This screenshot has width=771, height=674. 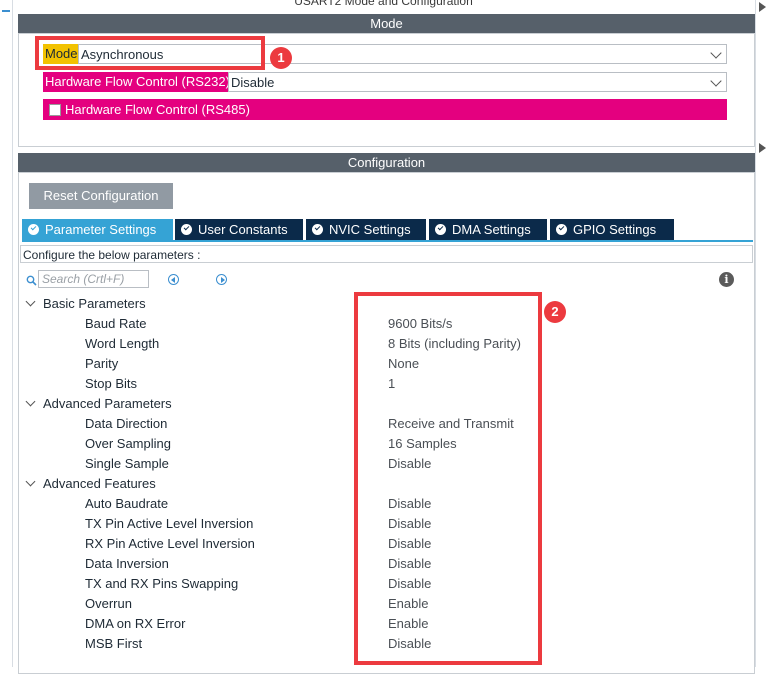 What do you see at coordinates (281, 58) in the screenshot?
I see `callout-badge-1: 1` at bounding box center [281, 58].